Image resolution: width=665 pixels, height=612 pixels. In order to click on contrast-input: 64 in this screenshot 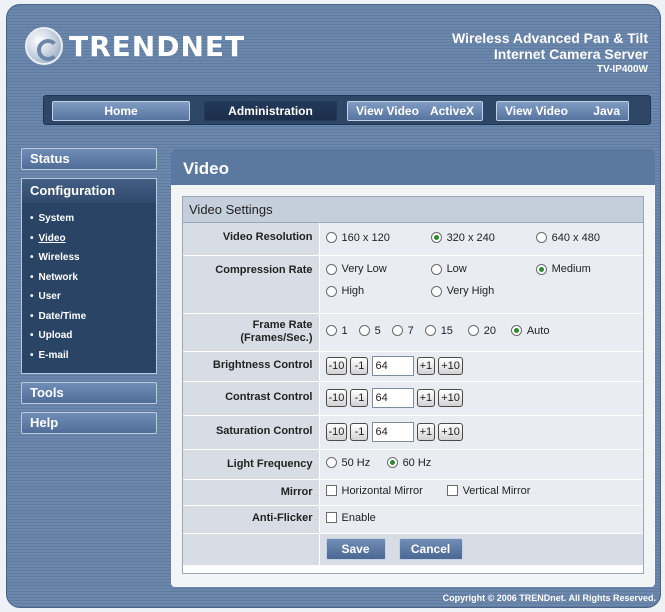, I will do `click(392, 398)`.